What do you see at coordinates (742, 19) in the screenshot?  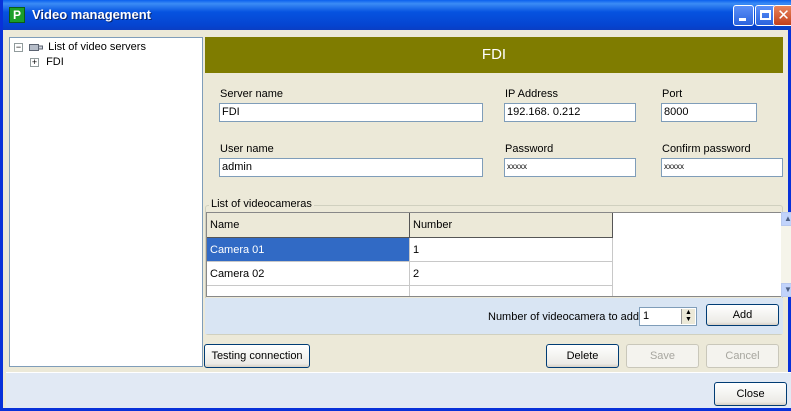 I see `minimize-icon` at bounding box center [742, 19].